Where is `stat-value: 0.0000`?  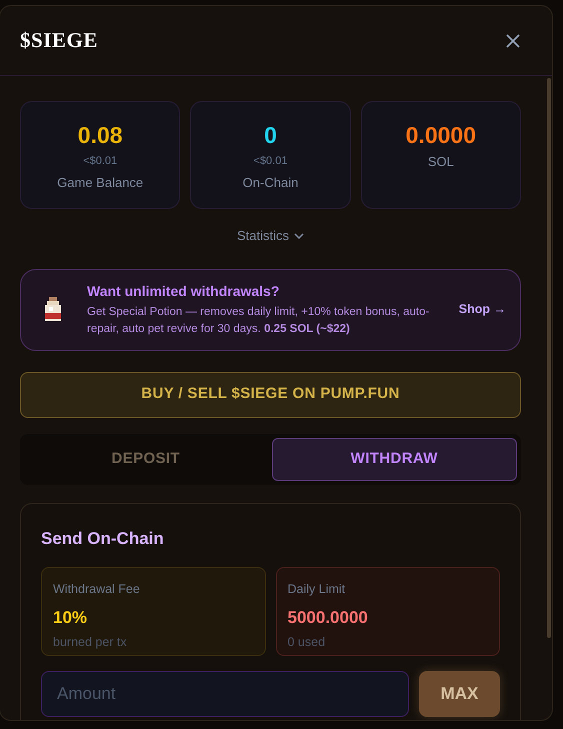
stat-value: 0.0000 is located at coordinates (441, 135).